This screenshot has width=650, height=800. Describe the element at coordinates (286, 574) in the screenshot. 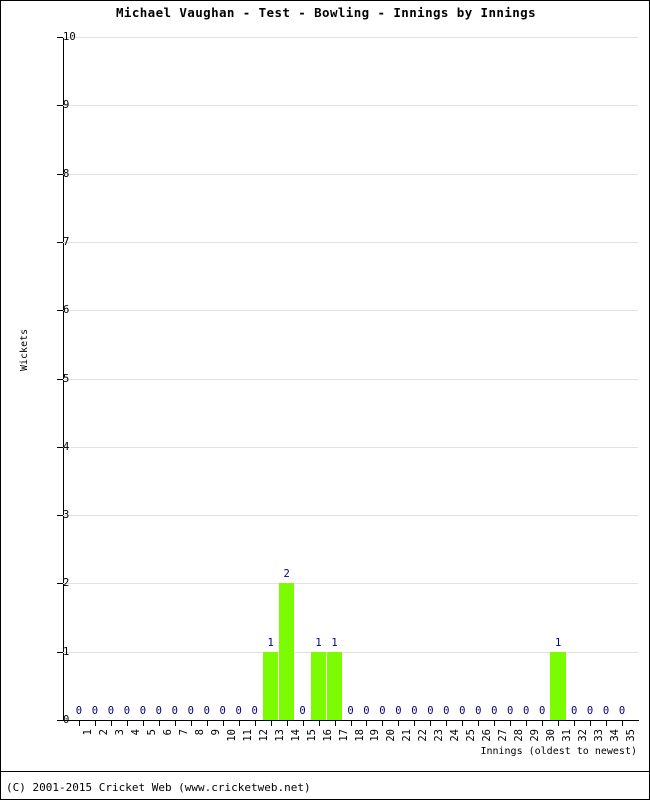

I see `bar-value-label: 2` at that location.